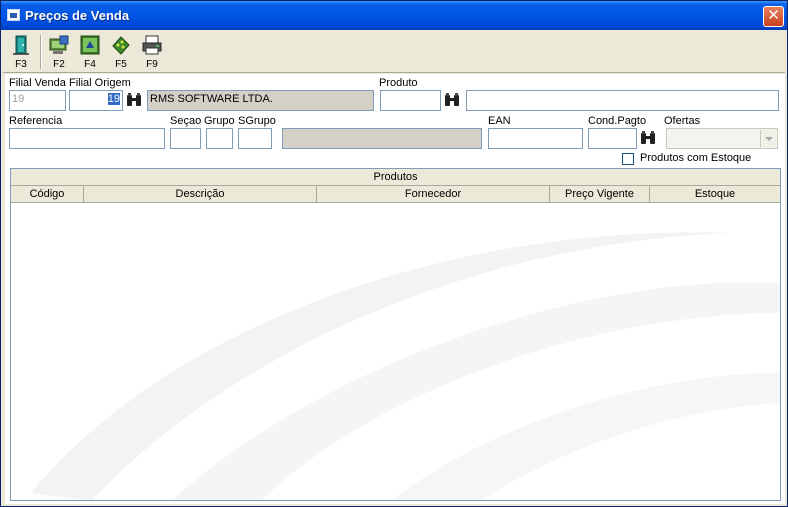  What do you see at coordinates (622, 100) in the screenshot?
I see `produto-description-field` at bounding box center [622, 100].